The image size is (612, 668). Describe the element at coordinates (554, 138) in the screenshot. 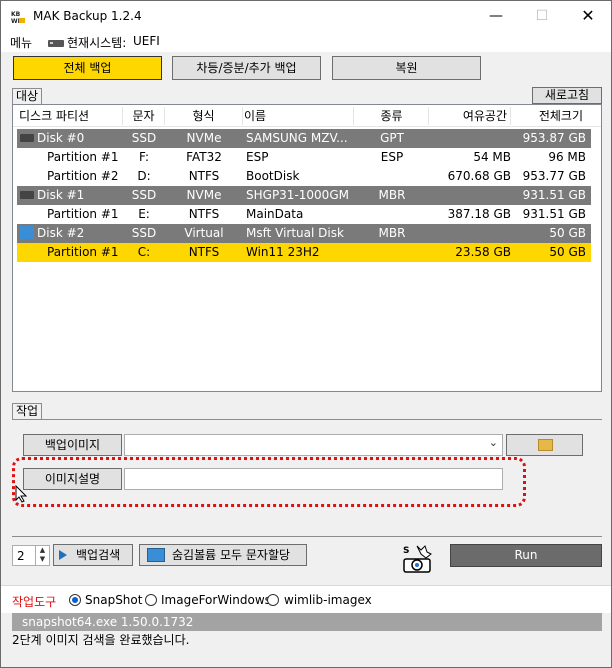

I see `cell-text: 953.87 GB` at that location.